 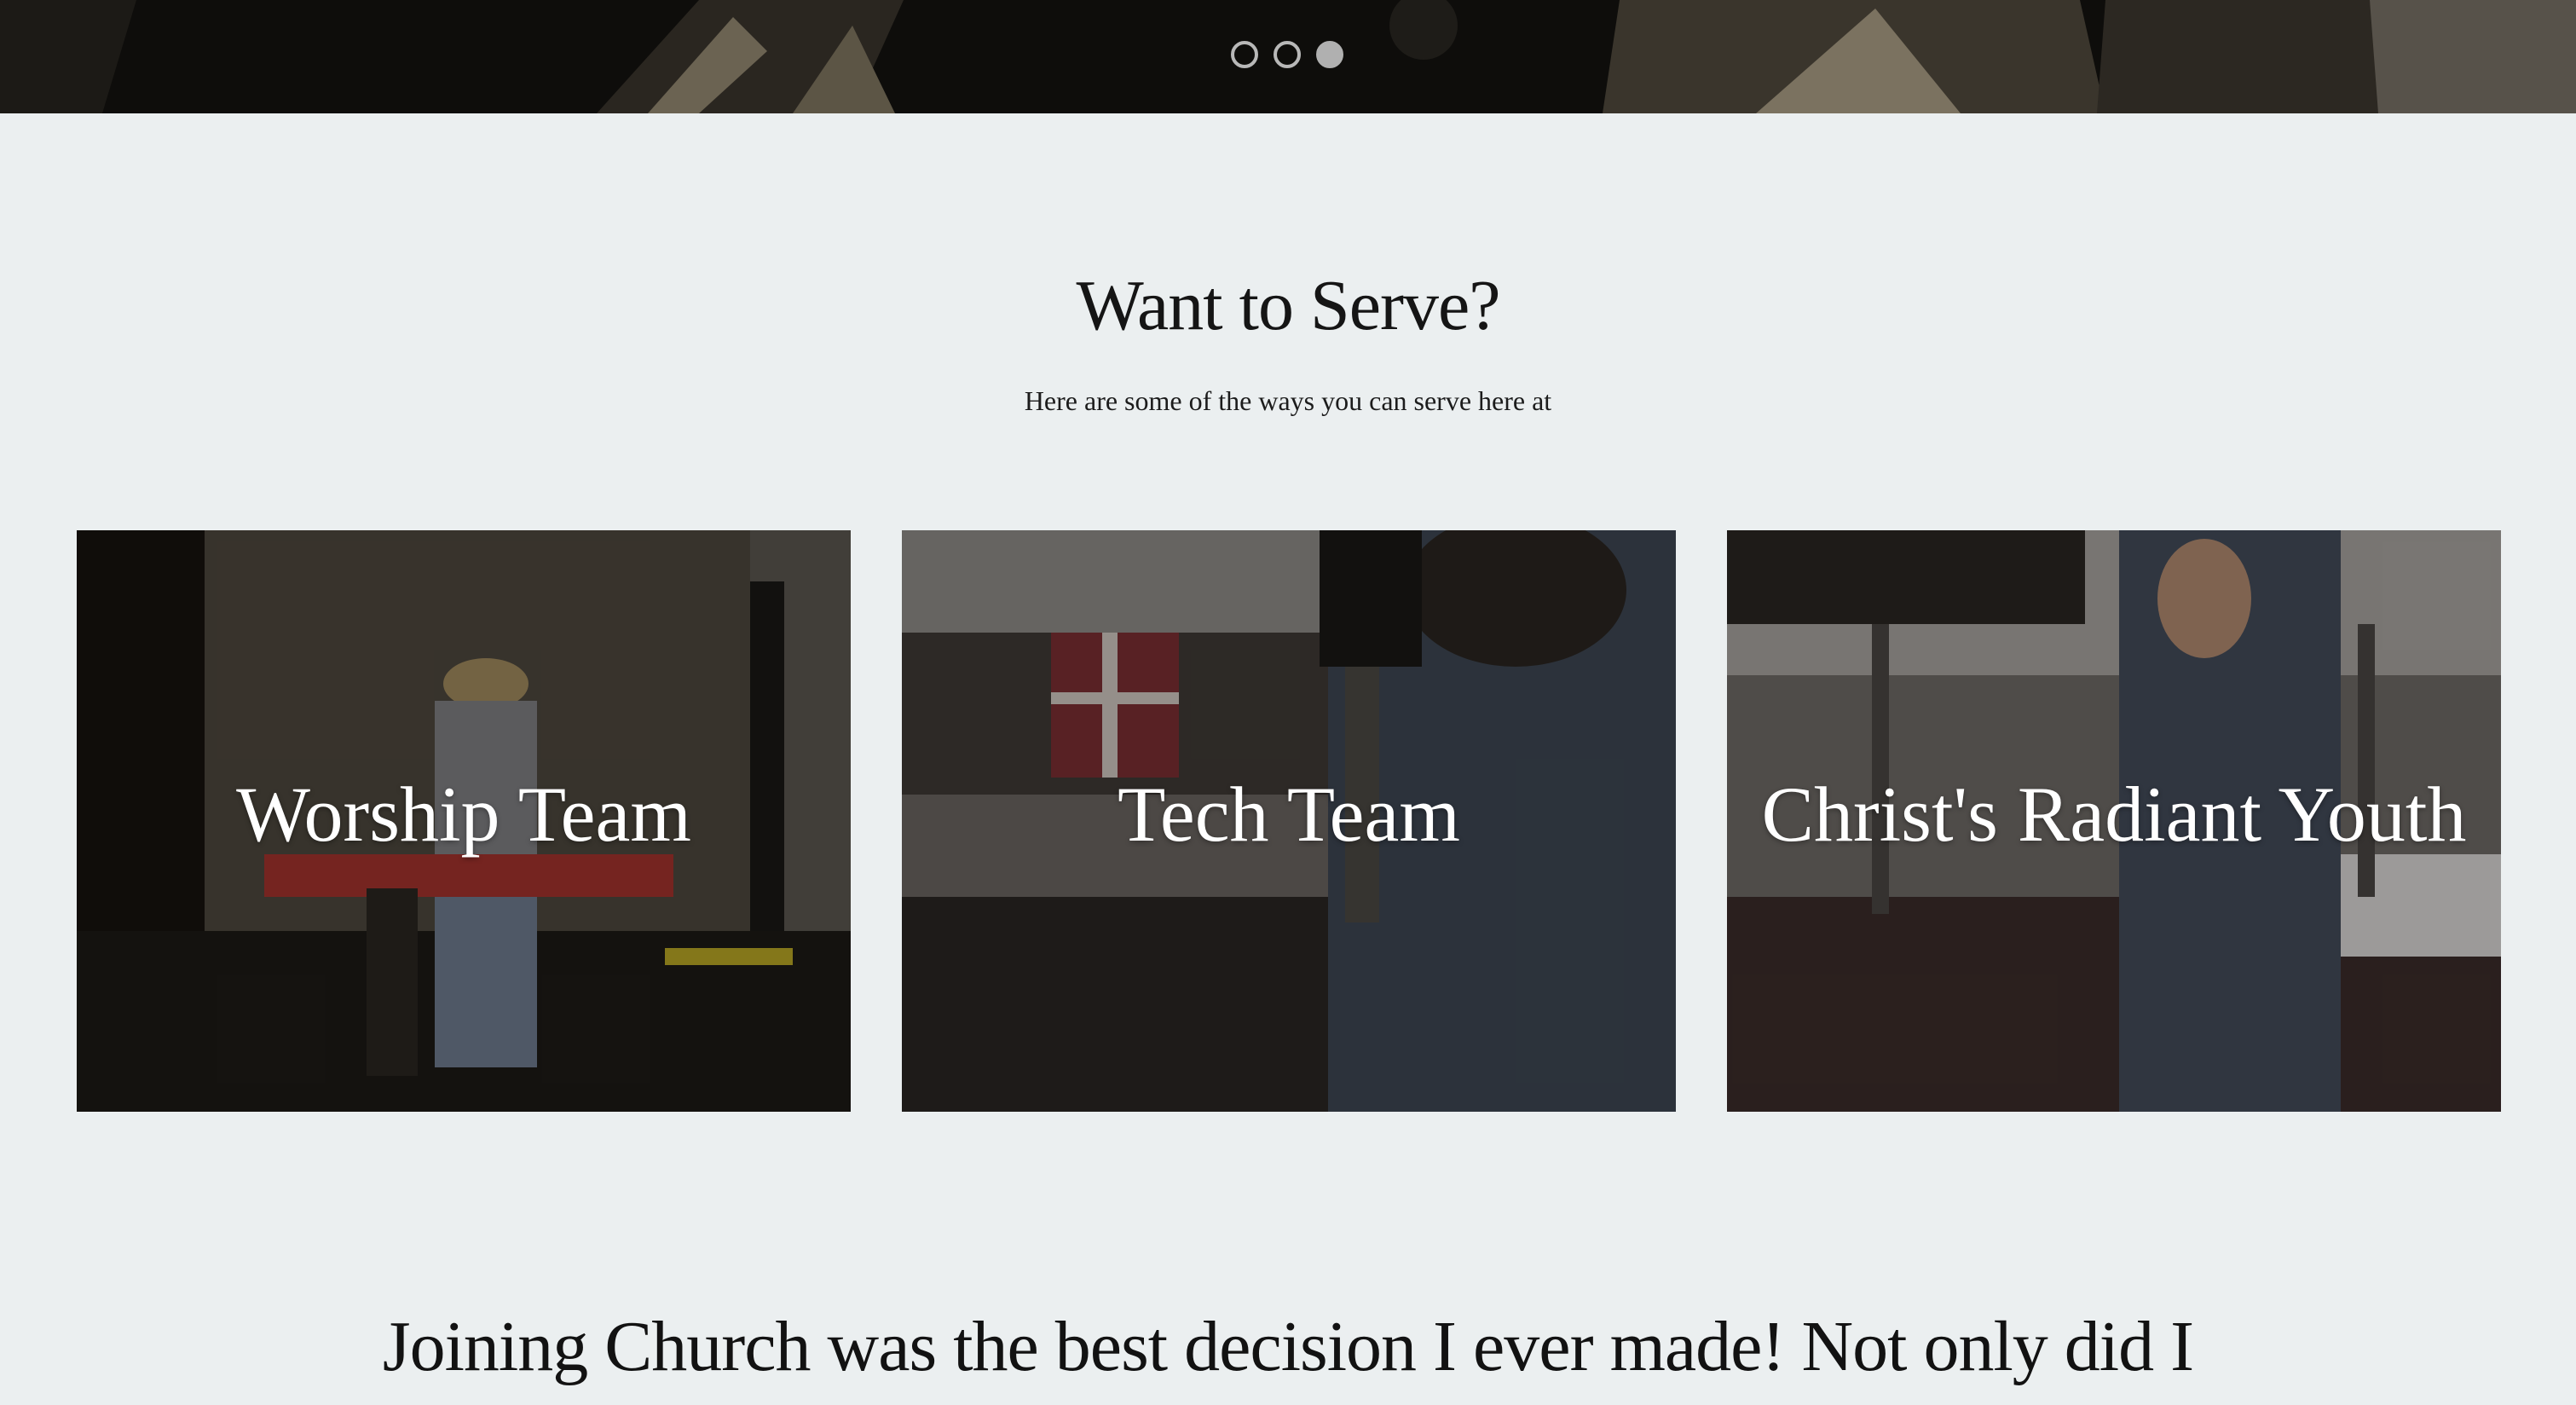 What do you see at coordinates (463, 814) in the screenshot?
I see `card-label: Worship Team` at bounding box center [463, 814].